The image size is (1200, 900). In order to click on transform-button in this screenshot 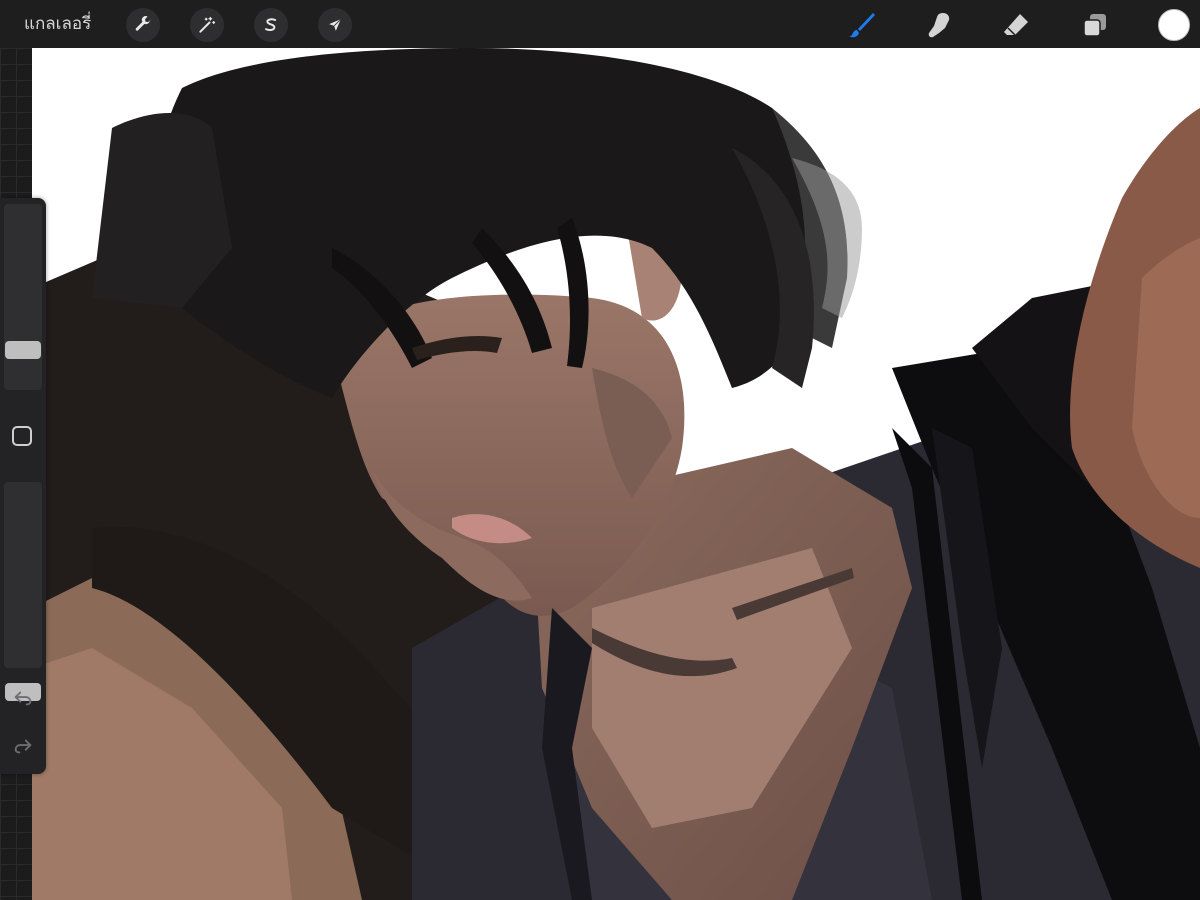, I will do `click(335, 25)`.